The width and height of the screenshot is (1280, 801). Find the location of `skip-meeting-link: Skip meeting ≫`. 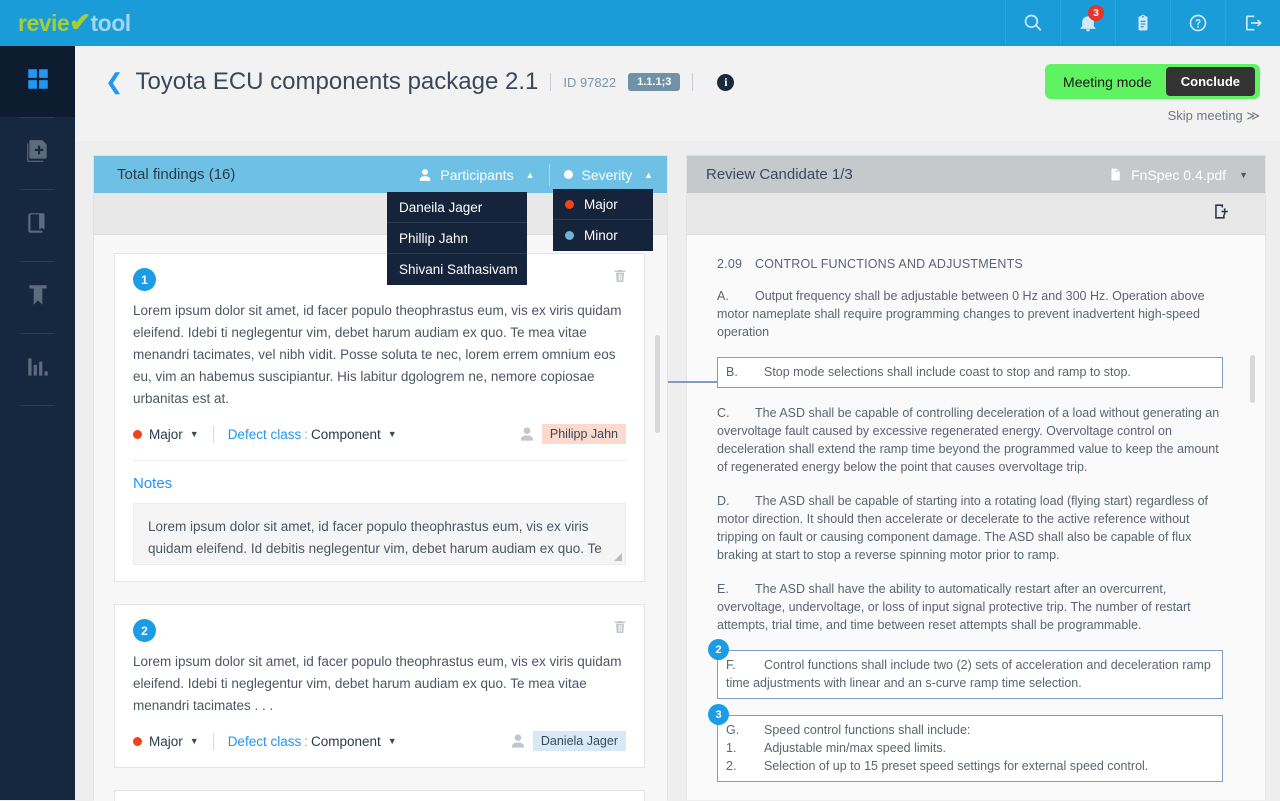

skip-meeting-link: Skip meeting ≫ is located at coordinates (1152, 116).